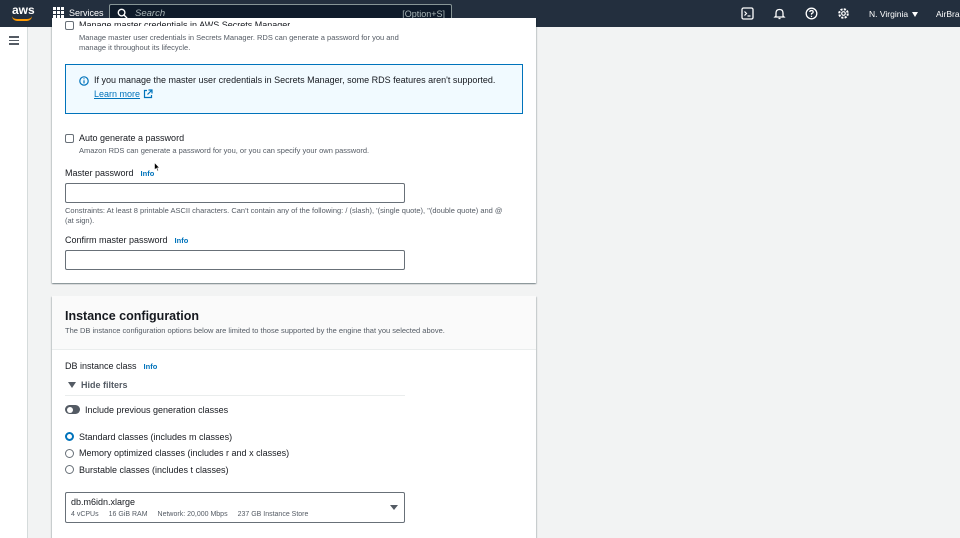 The image size is (960, 538). Describe the element at coordinates (69, 453) in the screenshot. I see `memory-optimized-classes-radio` at that location.